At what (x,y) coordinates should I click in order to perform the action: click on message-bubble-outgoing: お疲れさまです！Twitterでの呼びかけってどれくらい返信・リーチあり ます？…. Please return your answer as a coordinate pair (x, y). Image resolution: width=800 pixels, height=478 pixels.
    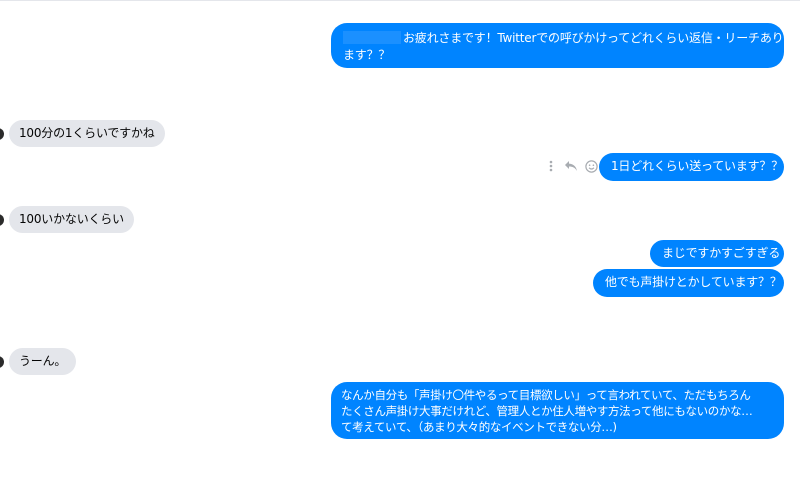
    Looking at the image, I should click on (557, 45).